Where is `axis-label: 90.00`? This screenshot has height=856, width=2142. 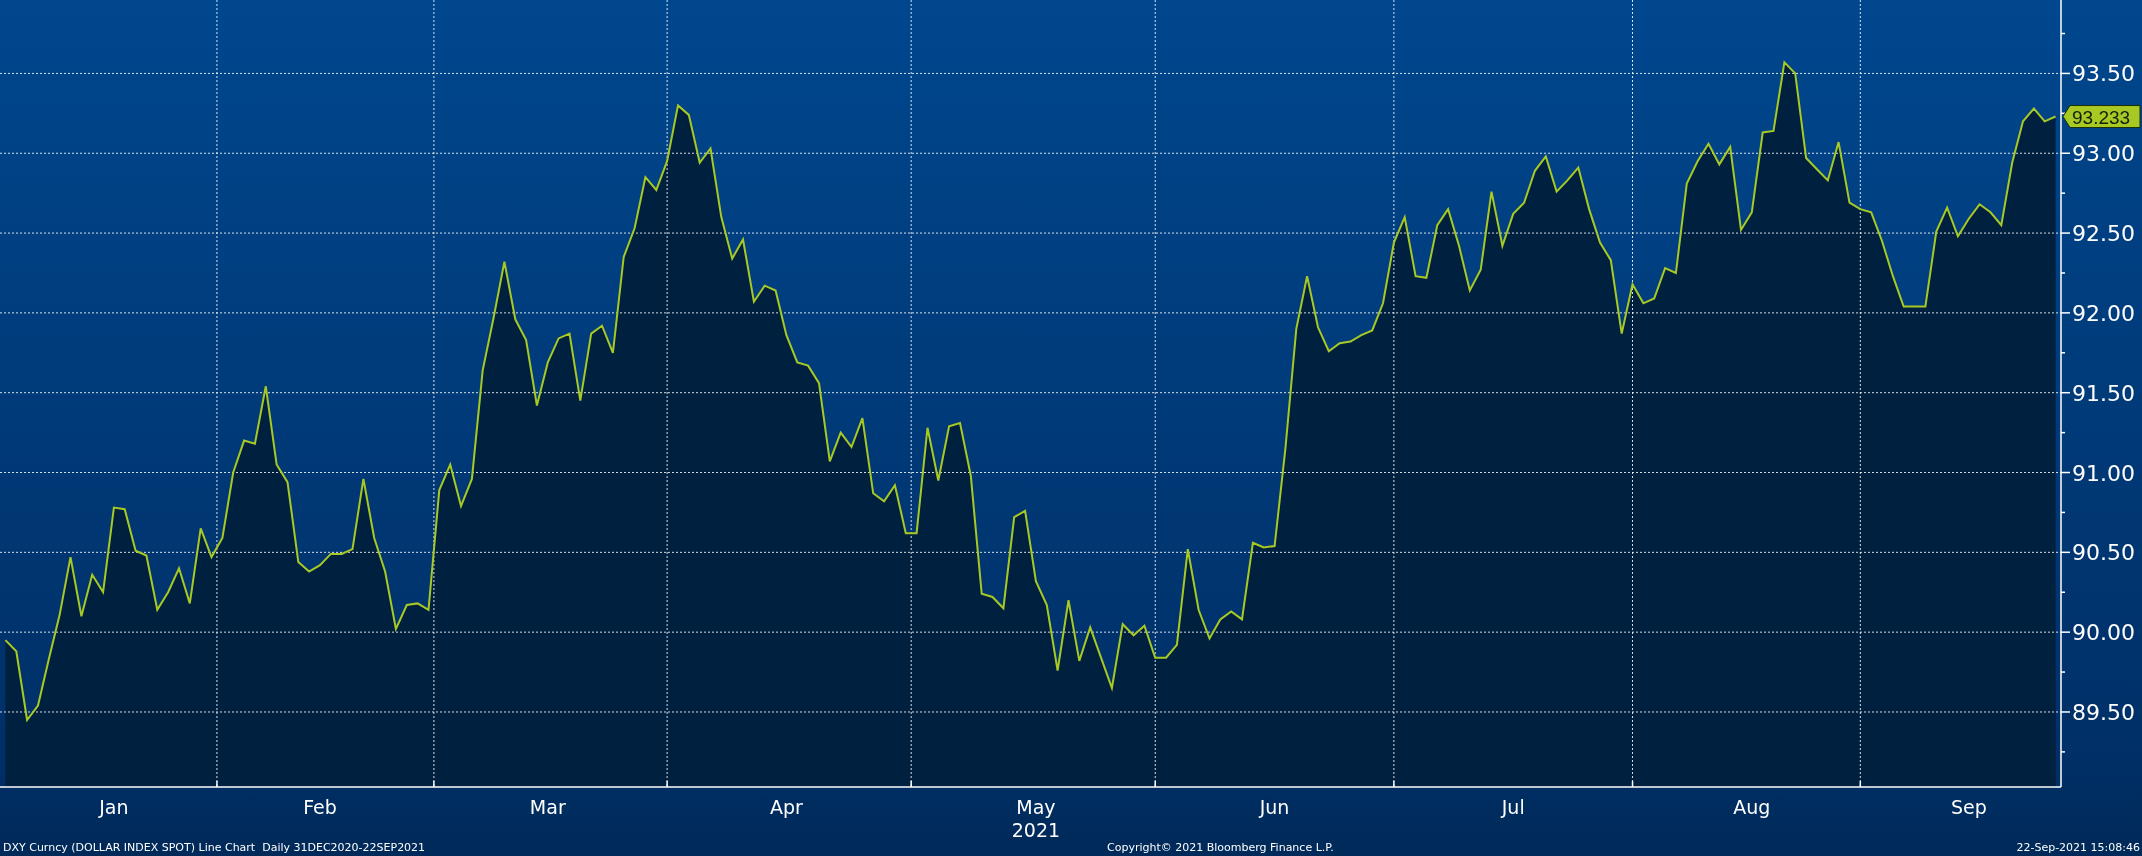
axis-label: 90.00 is located at coordinates (2103, 633).